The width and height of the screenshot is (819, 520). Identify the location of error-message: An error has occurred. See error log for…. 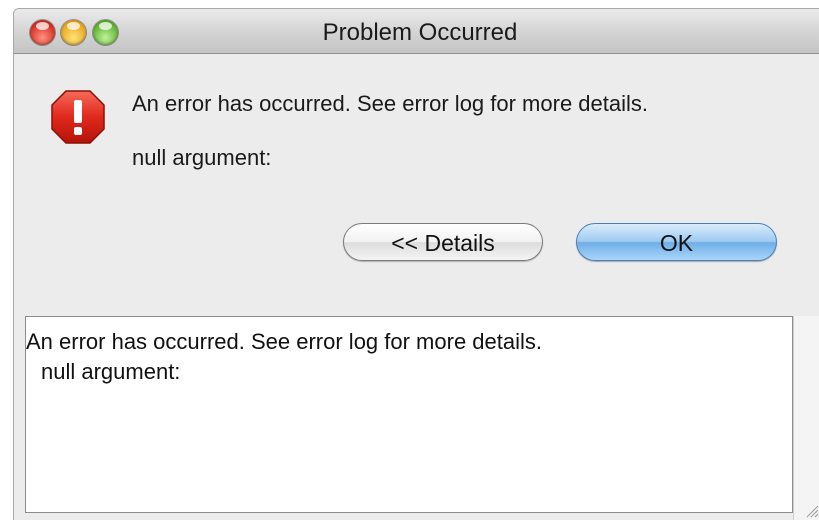
(390, 103).